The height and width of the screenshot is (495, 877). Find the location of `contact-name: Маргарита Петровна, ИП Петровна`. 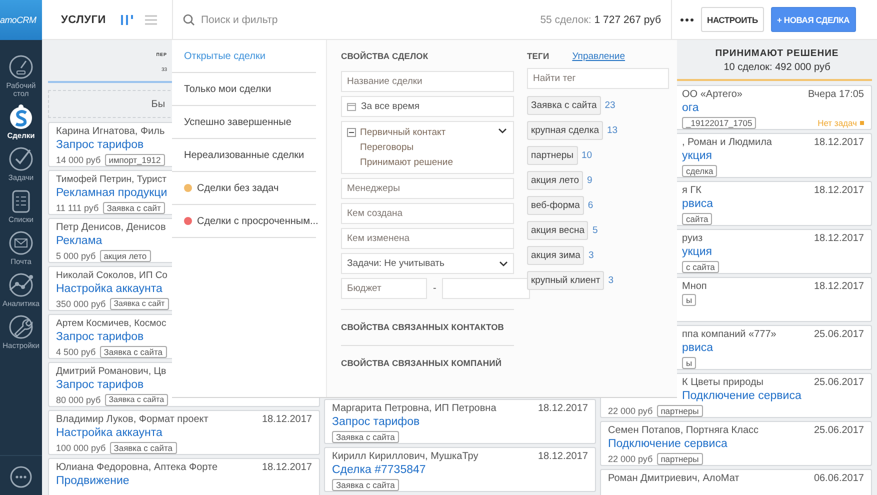

contact-name: Маргарита Петровна, ИП Петровна is located at coordinates (414, 408).